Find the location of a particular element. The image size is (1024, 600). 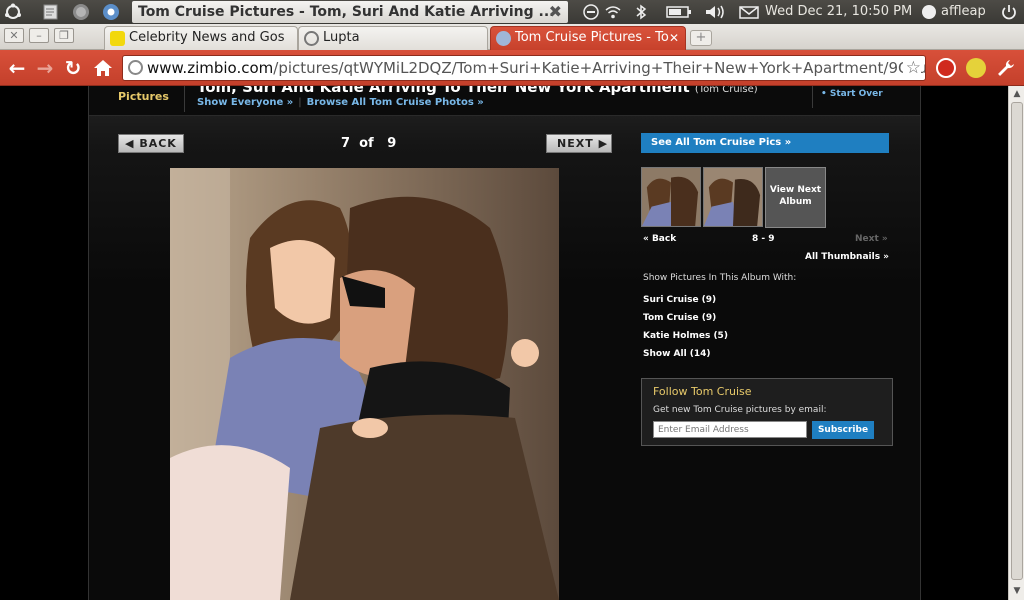

people-link-show-all: Show All (14) is located at coordinates (685, 357).